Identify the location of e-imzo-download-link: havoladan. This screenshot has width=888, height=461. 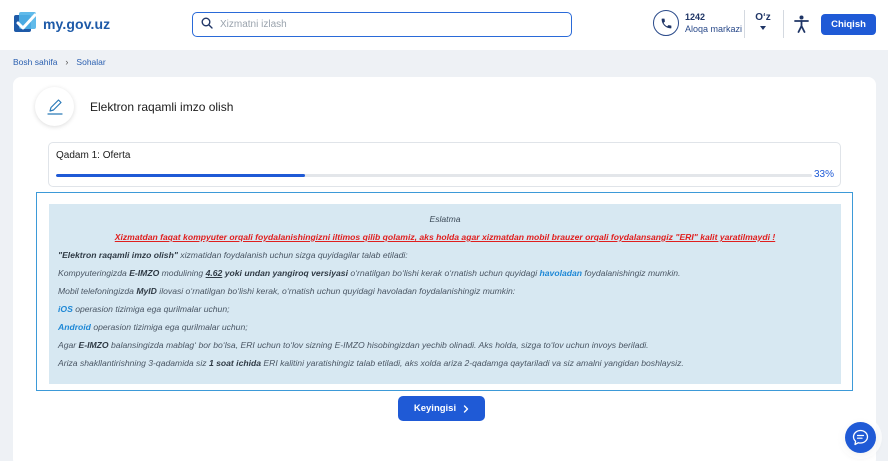
(561, 273).